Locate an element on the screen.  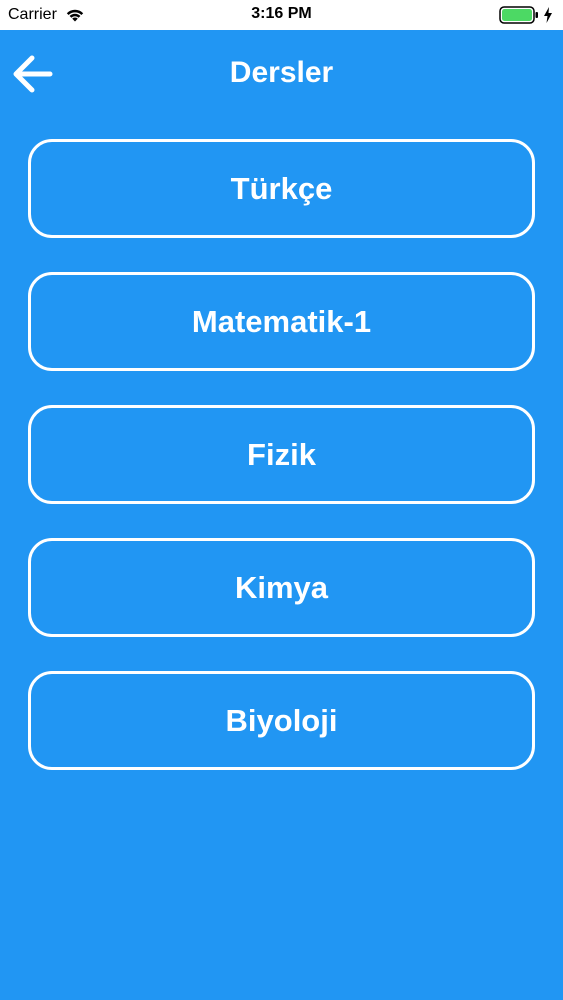
subject-label: Biyoloji is located at coordinates (281, 720).